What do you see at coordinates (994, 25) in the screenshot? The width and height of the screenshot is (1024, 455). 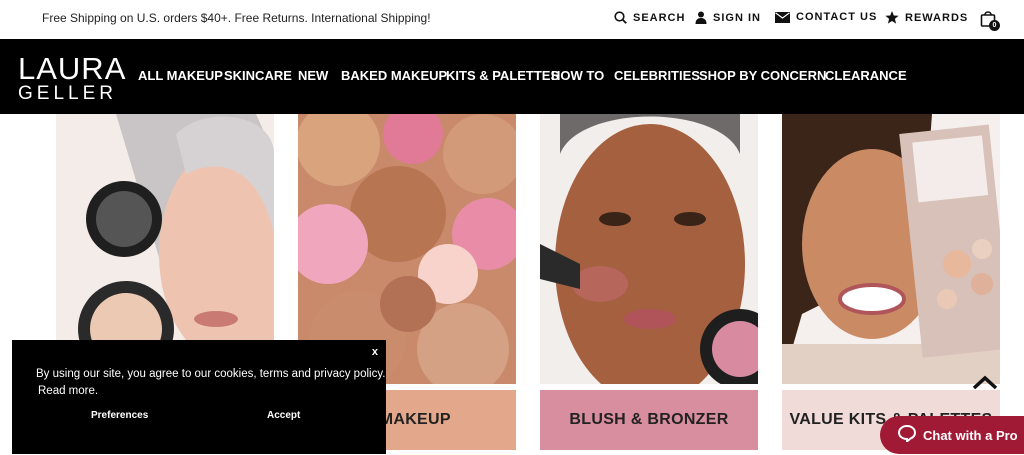 I see `cart-count-badge: 0` at bounding box center [994, 25].